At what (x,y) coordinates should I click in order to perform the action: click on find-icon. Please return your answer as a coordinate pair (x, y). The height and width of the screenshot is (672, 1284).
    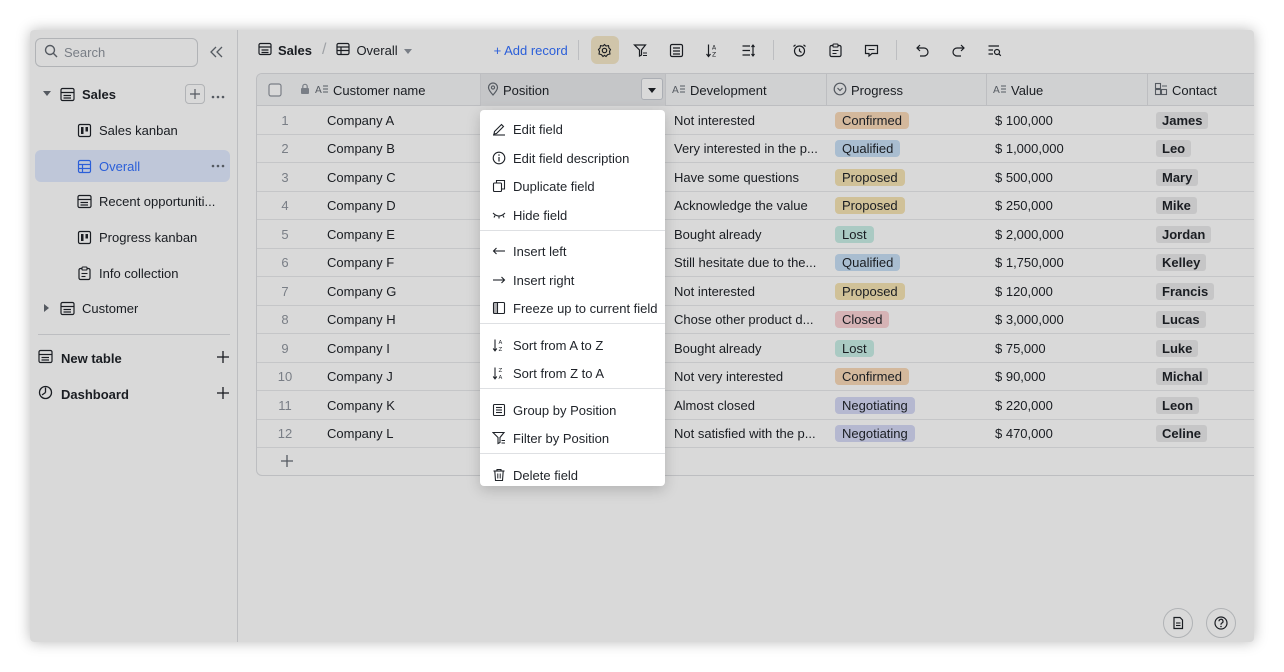
    Looking at the image, I should click on (995, 50).